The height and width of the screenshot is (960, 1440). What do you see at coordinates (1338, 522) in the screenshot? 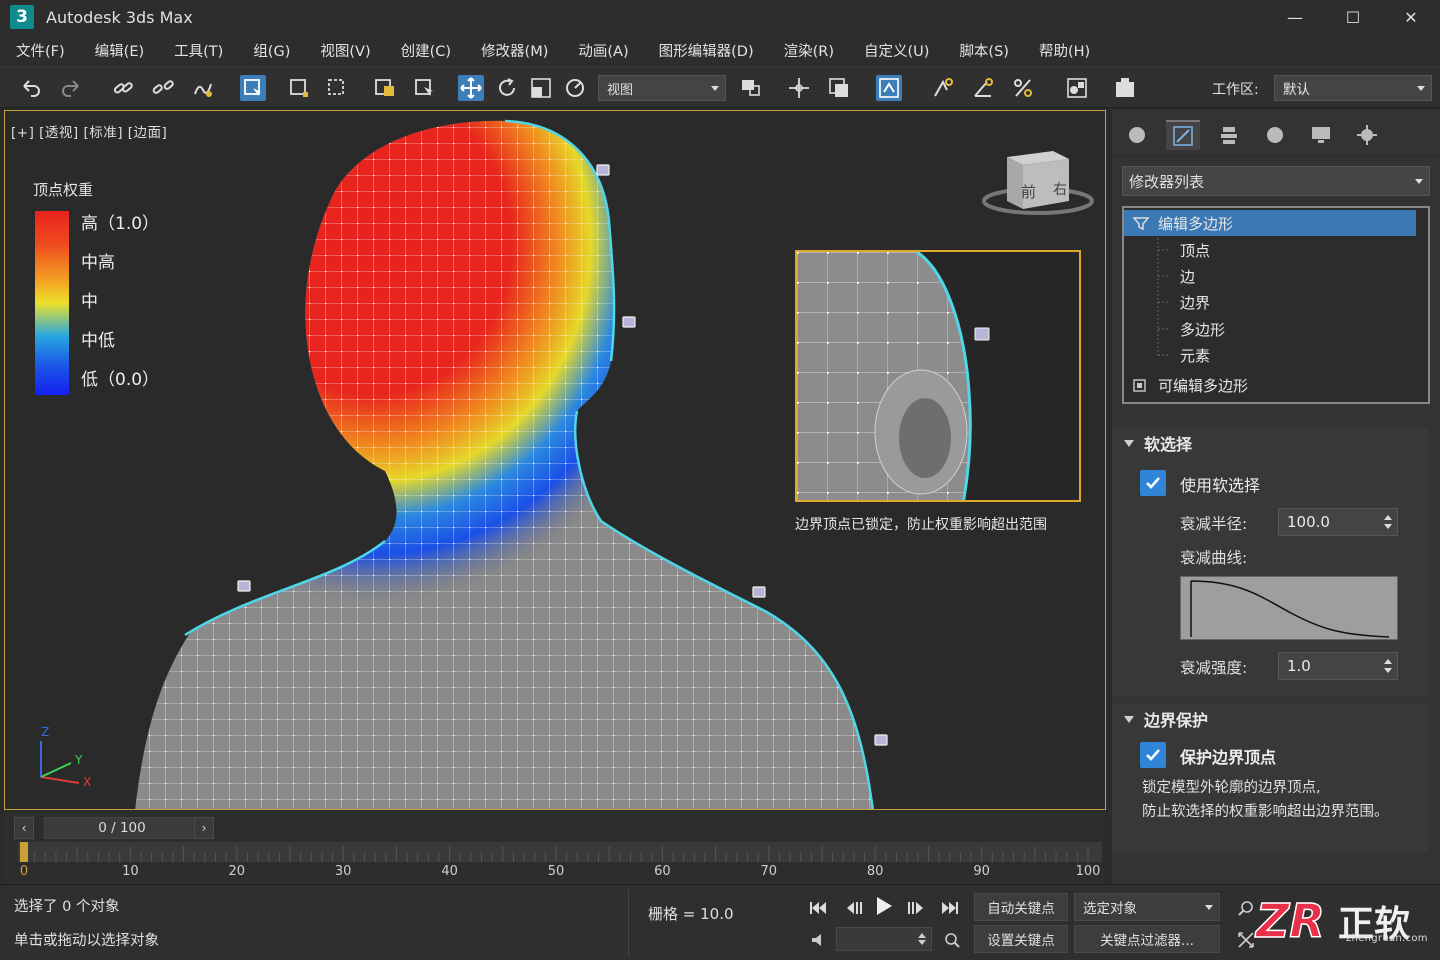
I see `falloff-spinner: 100.0` at bounding box center [1338, 522].